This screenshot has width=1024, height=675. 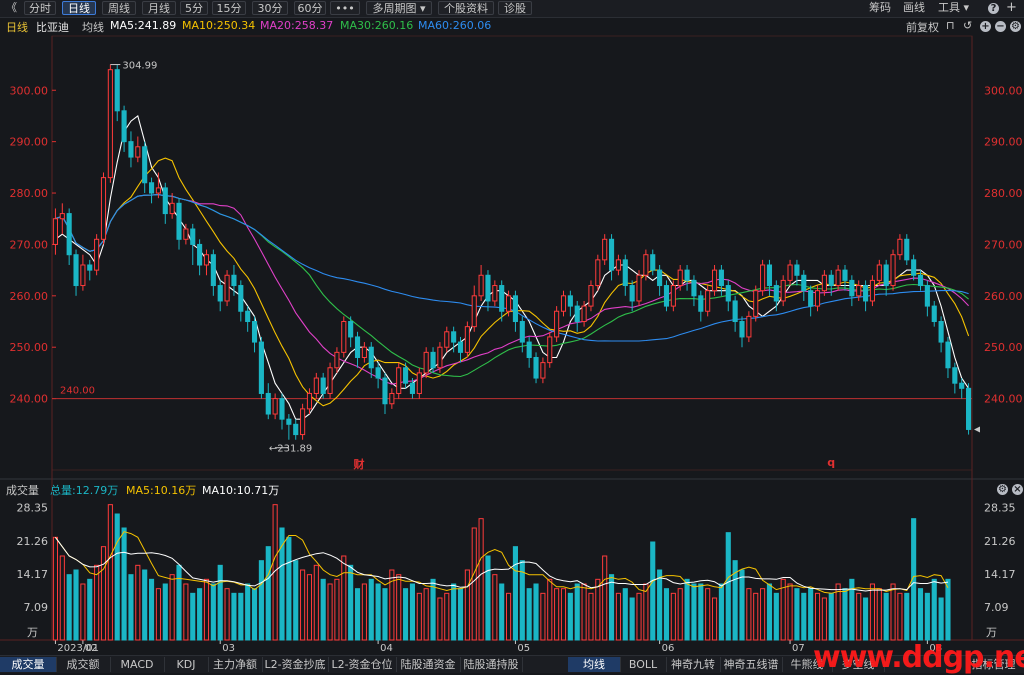 I want to click on volume-label: 成交量, so click(x=22, y=490).